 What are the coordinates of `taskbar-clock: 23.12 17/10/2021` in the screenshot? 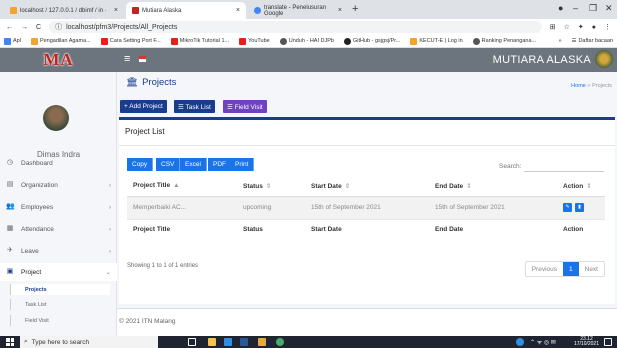 It's located at (586, 342).